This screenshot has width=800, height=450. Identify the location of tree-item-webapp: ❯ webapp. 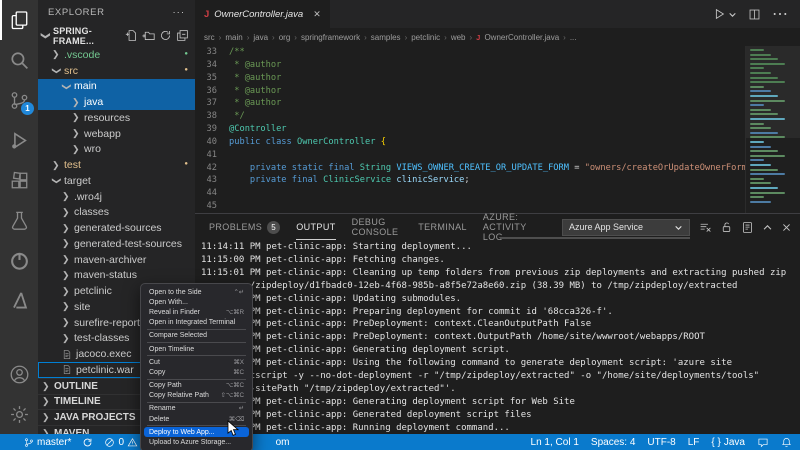
(116, 134).